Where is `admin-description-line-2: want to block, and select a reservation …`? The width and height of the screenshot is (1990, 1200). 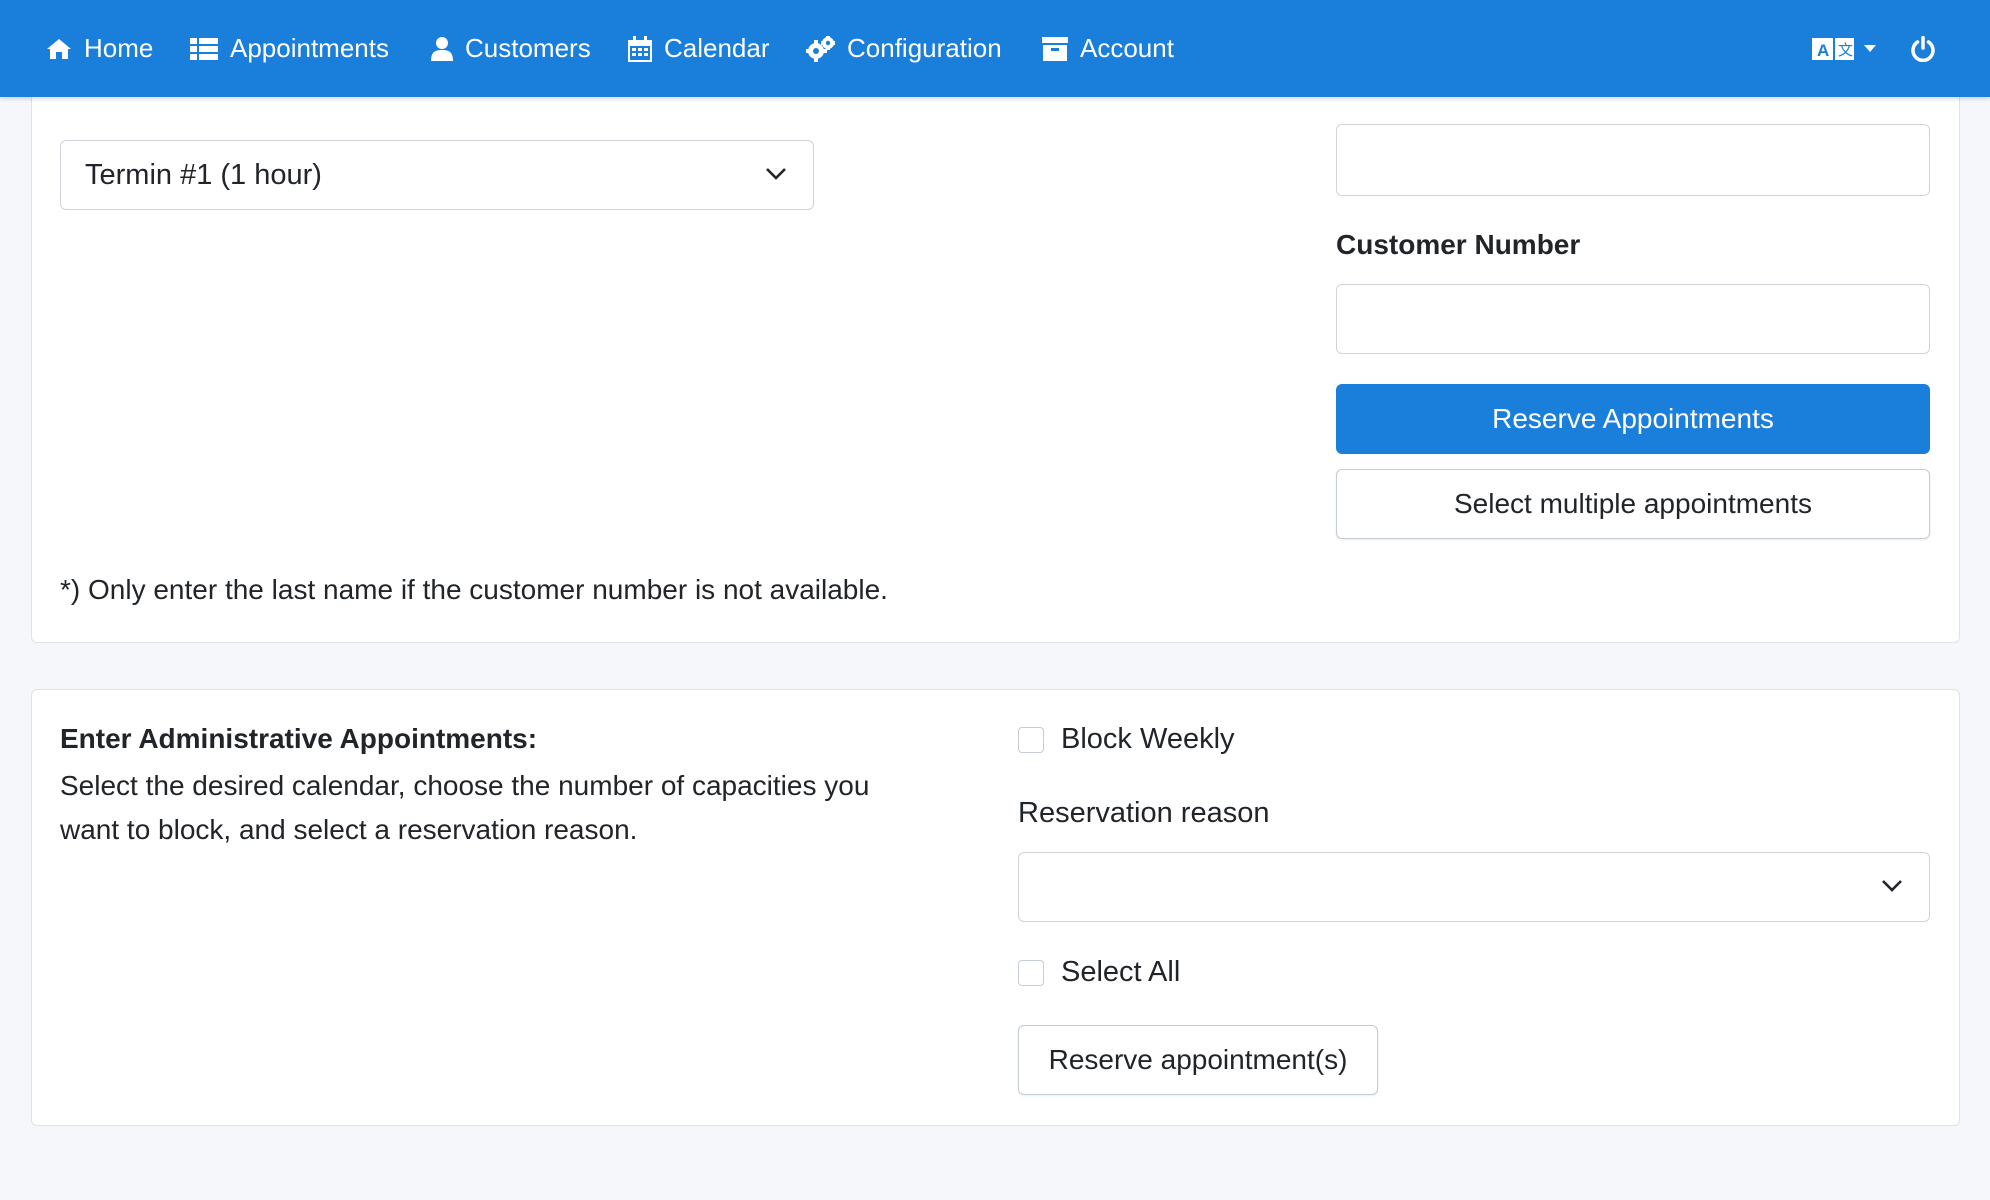 admin-description-line-2: want to block, and select a reservation … is located at coordinates (349, 829).